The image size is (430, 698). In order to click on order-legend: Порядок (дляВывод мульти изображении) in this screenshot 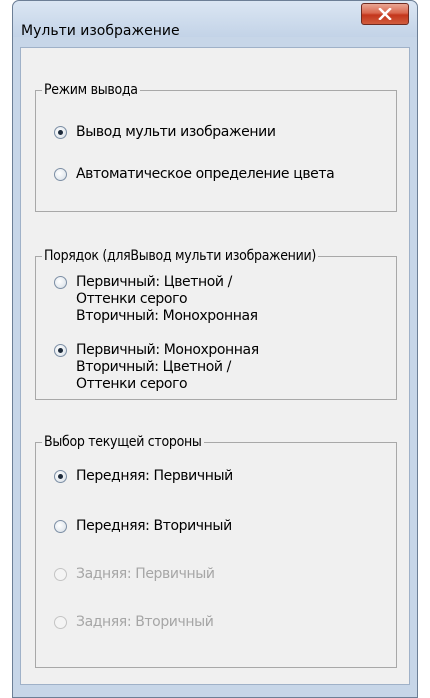, I will do `click(180, 256)`.